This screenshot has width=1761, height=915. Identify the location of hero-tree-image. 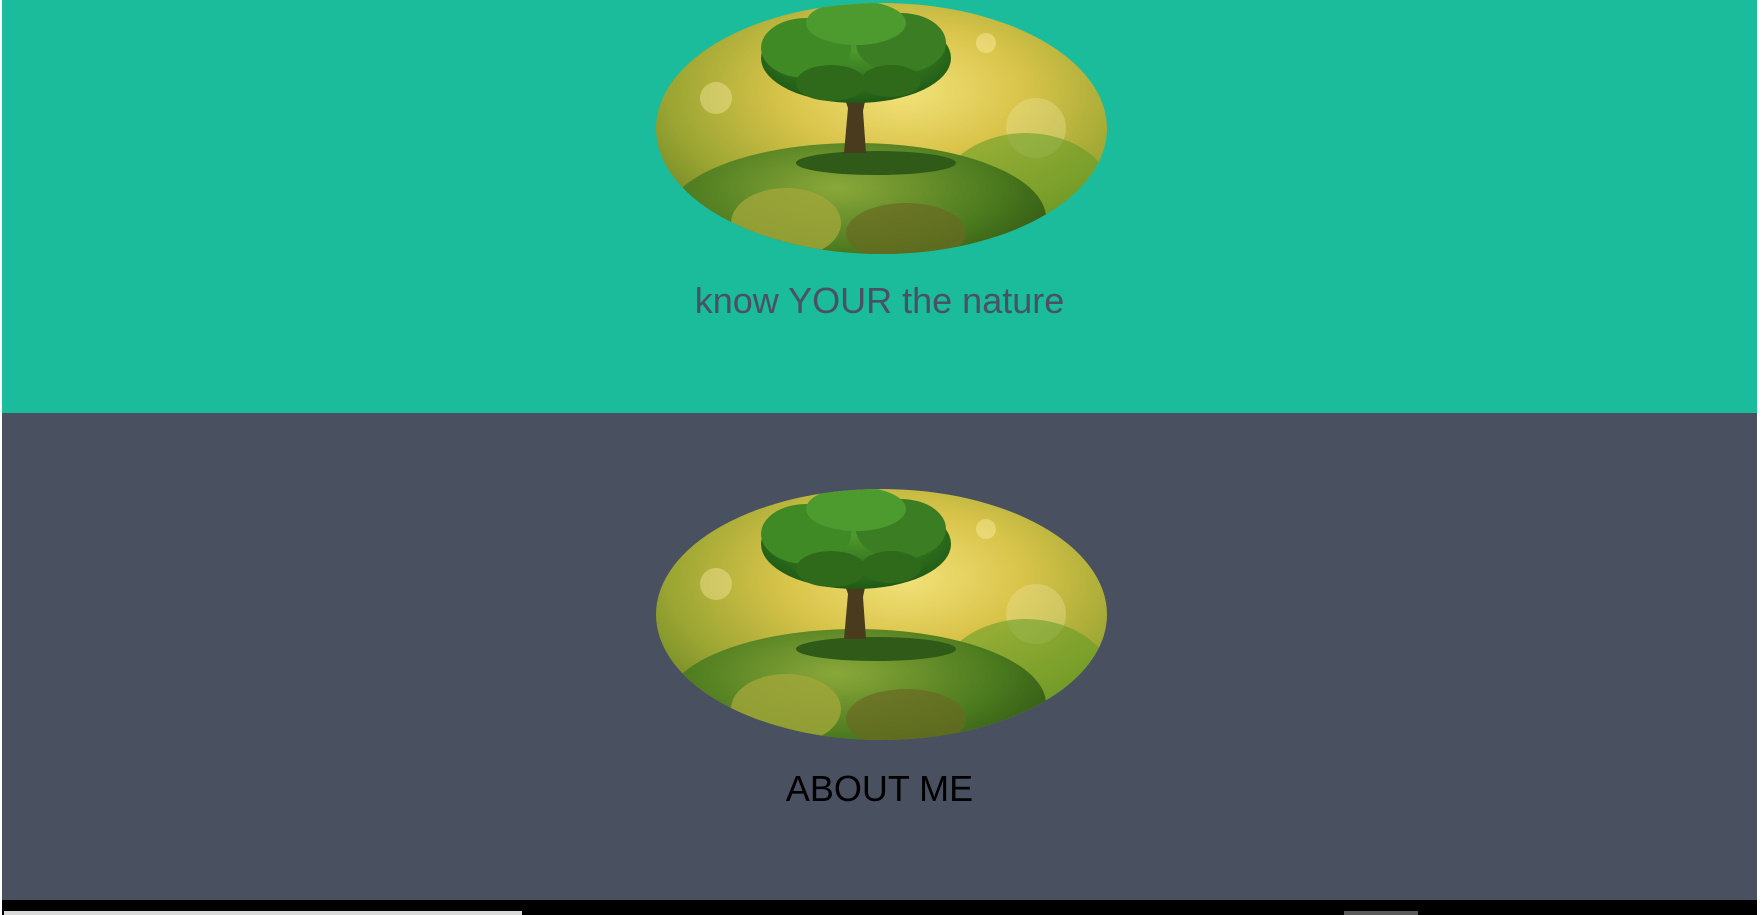
(881, 128).